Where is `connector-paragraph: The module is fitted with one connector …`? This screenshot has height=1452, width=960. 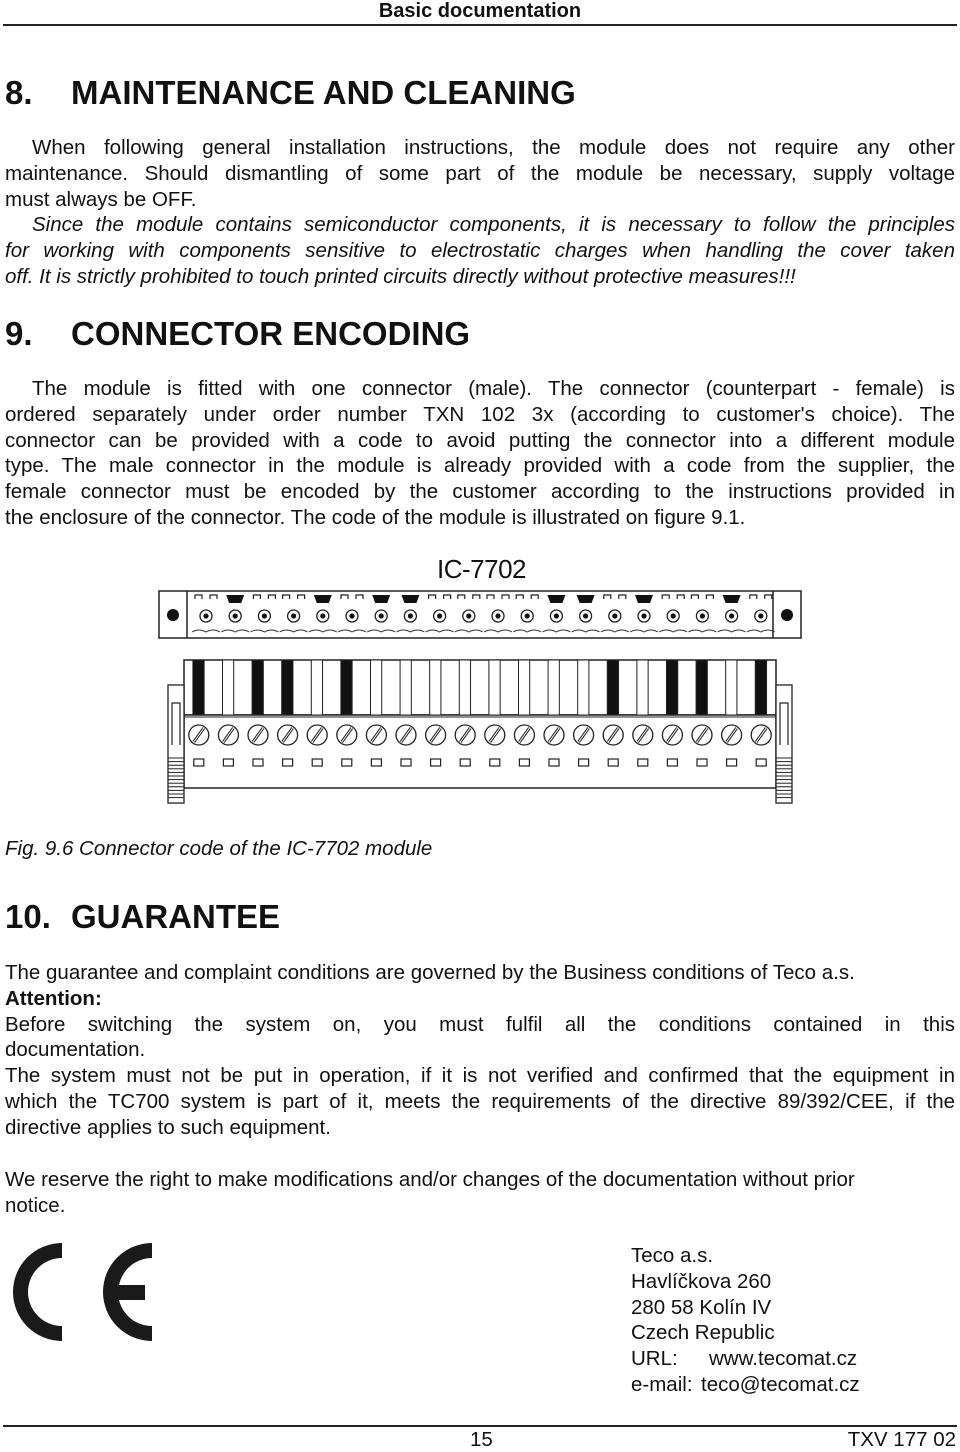
connector-paragraph: The module is fitted with one connector … is located at coordinates (480, 453).